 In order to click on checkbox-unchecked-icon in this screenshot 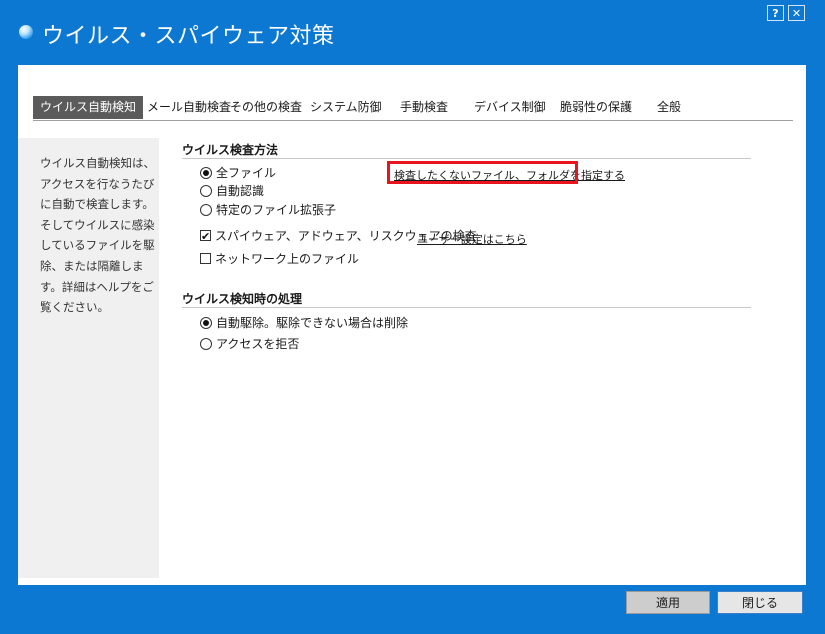, I will do `click(205, 258)`.